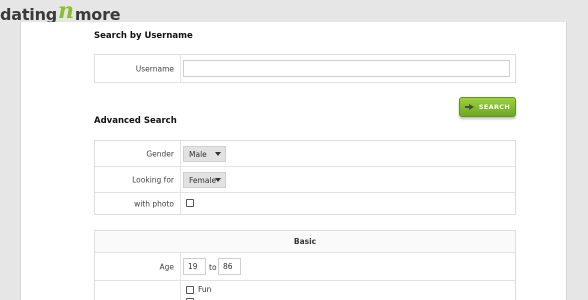  What do you see at coordinates (66, 12) in the screenshot?
I see `logo-text-n: n` at bounding box center [66, 12].